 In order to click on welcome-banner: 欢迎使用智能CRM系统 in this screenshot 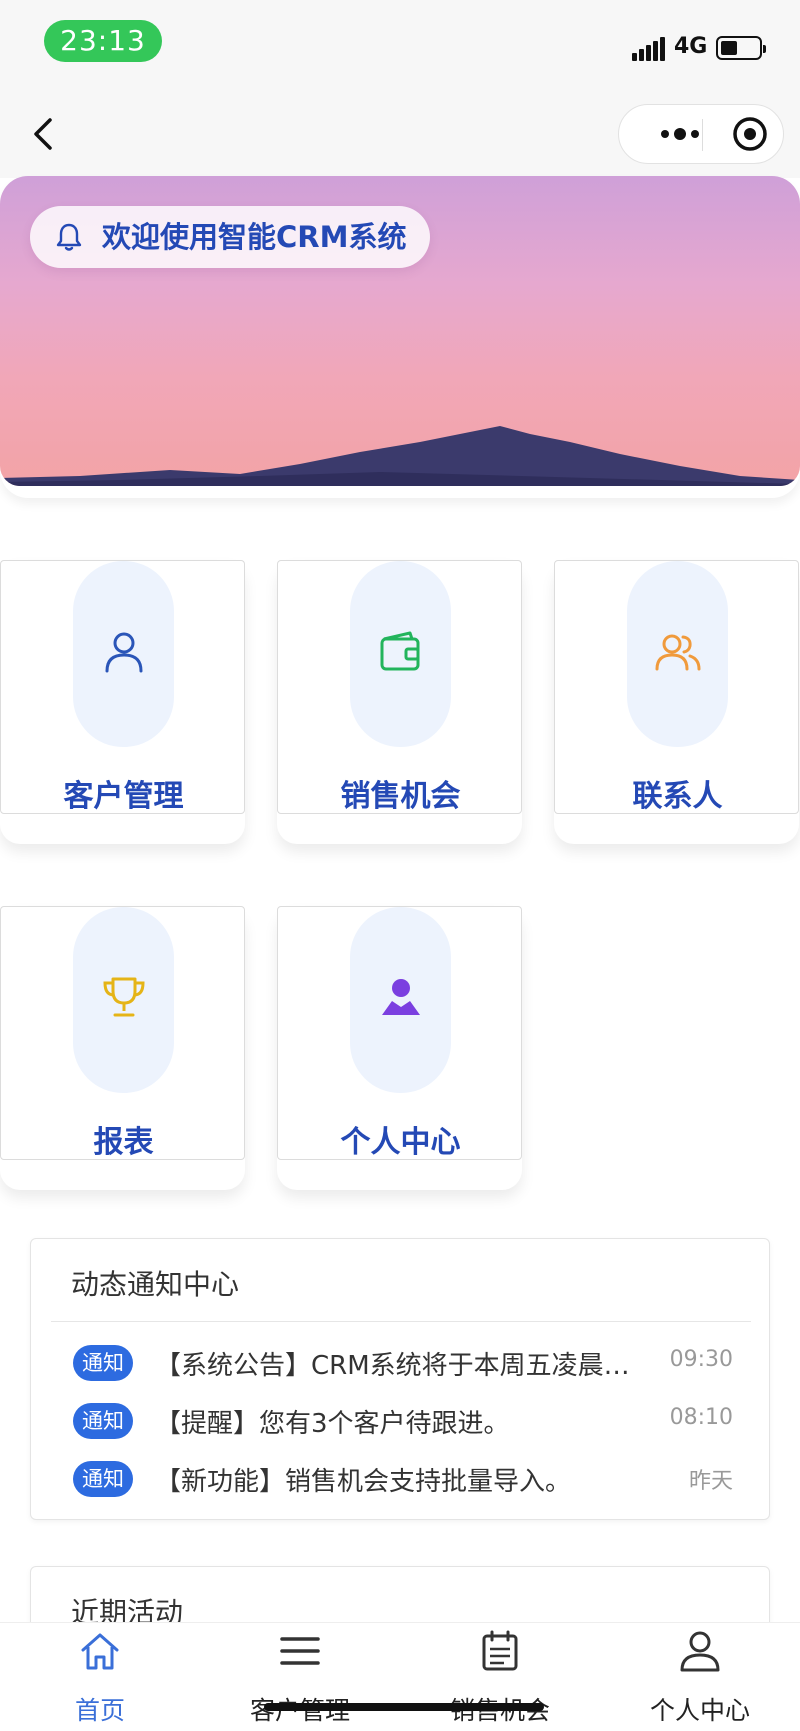, I will do `click(230, 237)`.